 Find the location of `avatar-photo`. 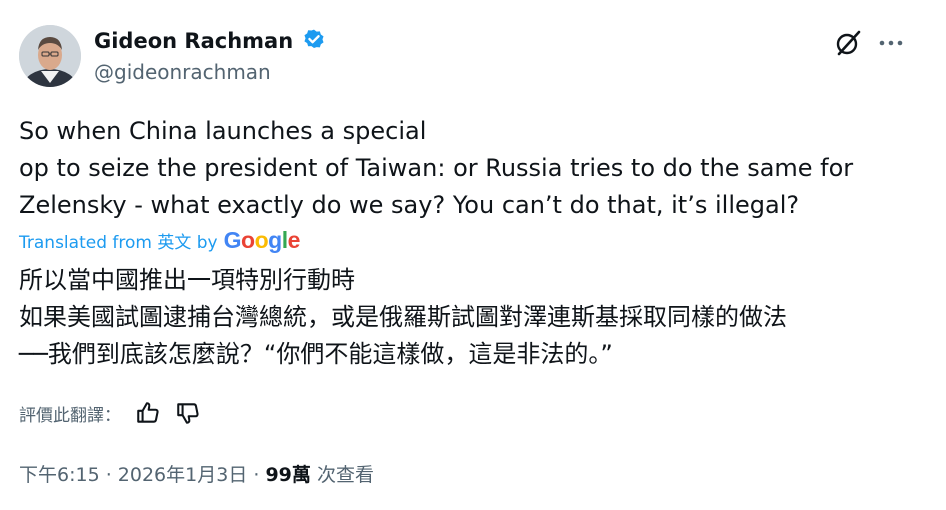

avatar-photo is located at coordinates (50, 56).